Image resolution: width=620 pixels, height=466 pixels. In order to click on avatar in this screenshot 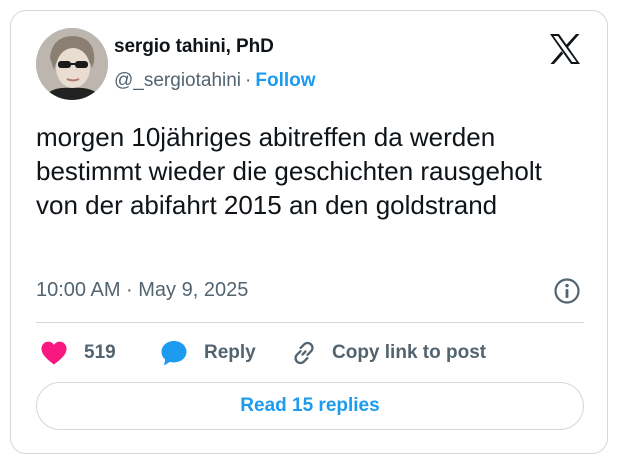, I will do `click(72, 64)`.